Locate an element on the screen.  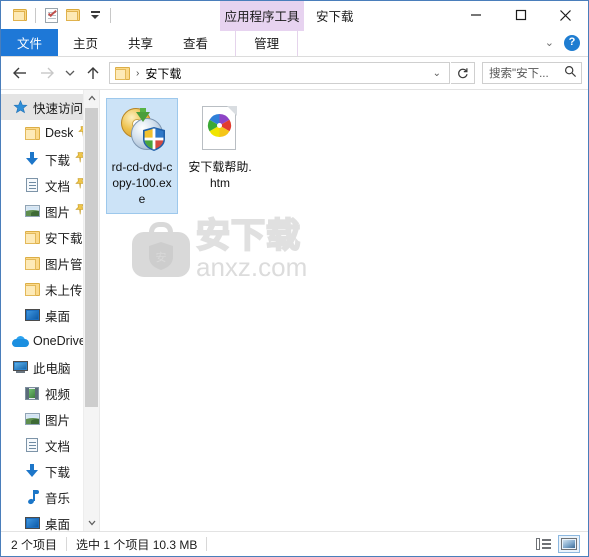
watermark-cn-text: 安下载 is located at coordinates (248, 236).